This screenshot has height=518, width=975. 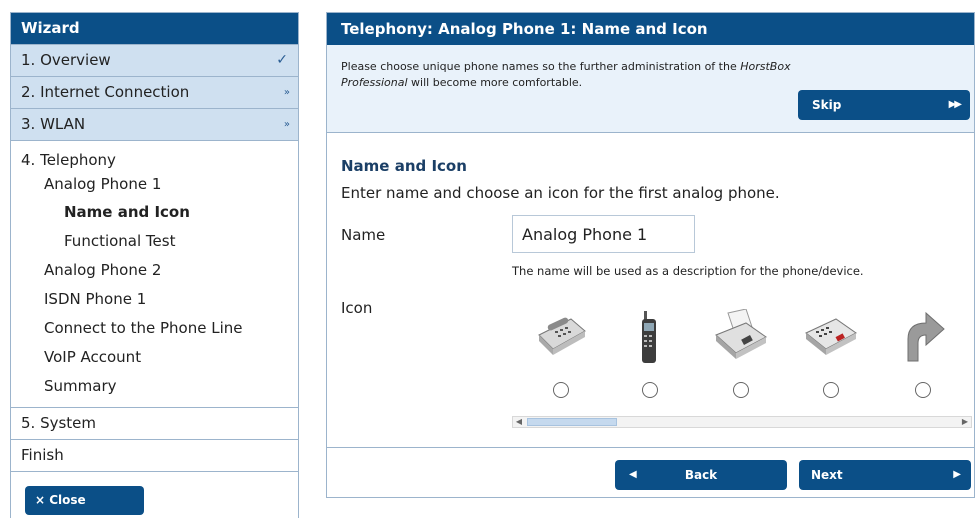 I want to click on back-button-label: Back, so click(x=701, y=475).